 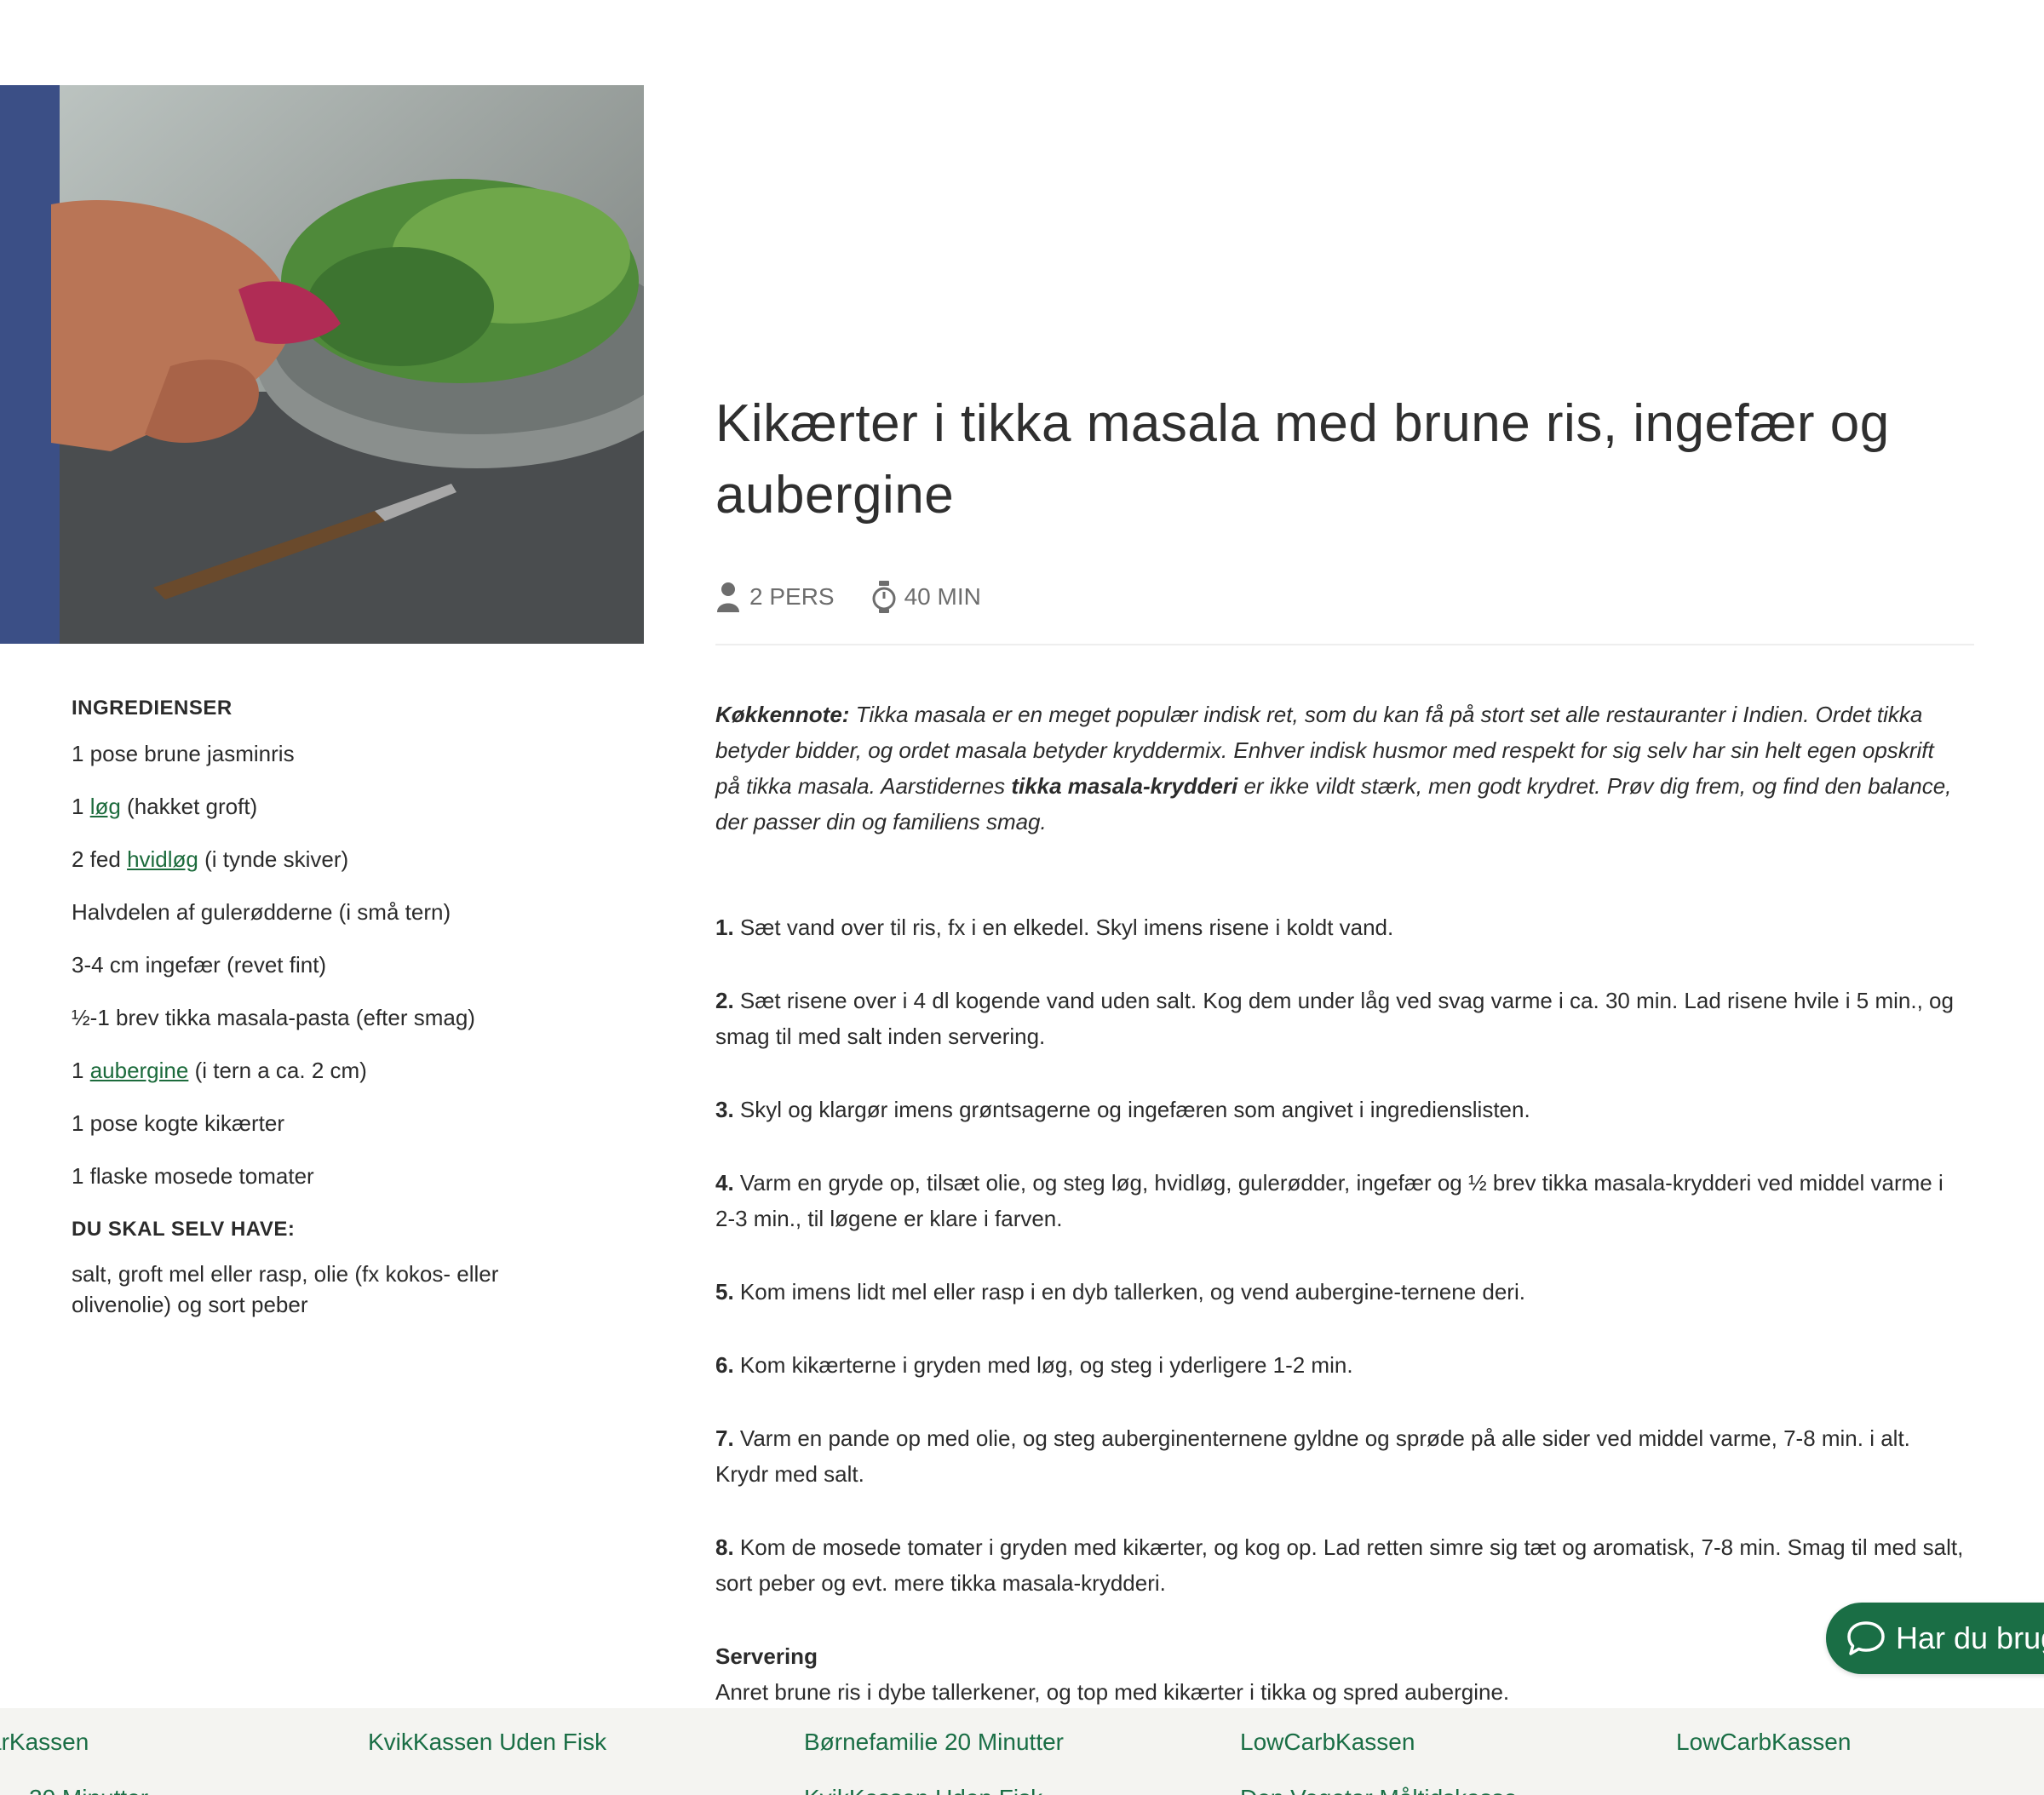 I want to click on hero-photo, so click(x=322, y=365).